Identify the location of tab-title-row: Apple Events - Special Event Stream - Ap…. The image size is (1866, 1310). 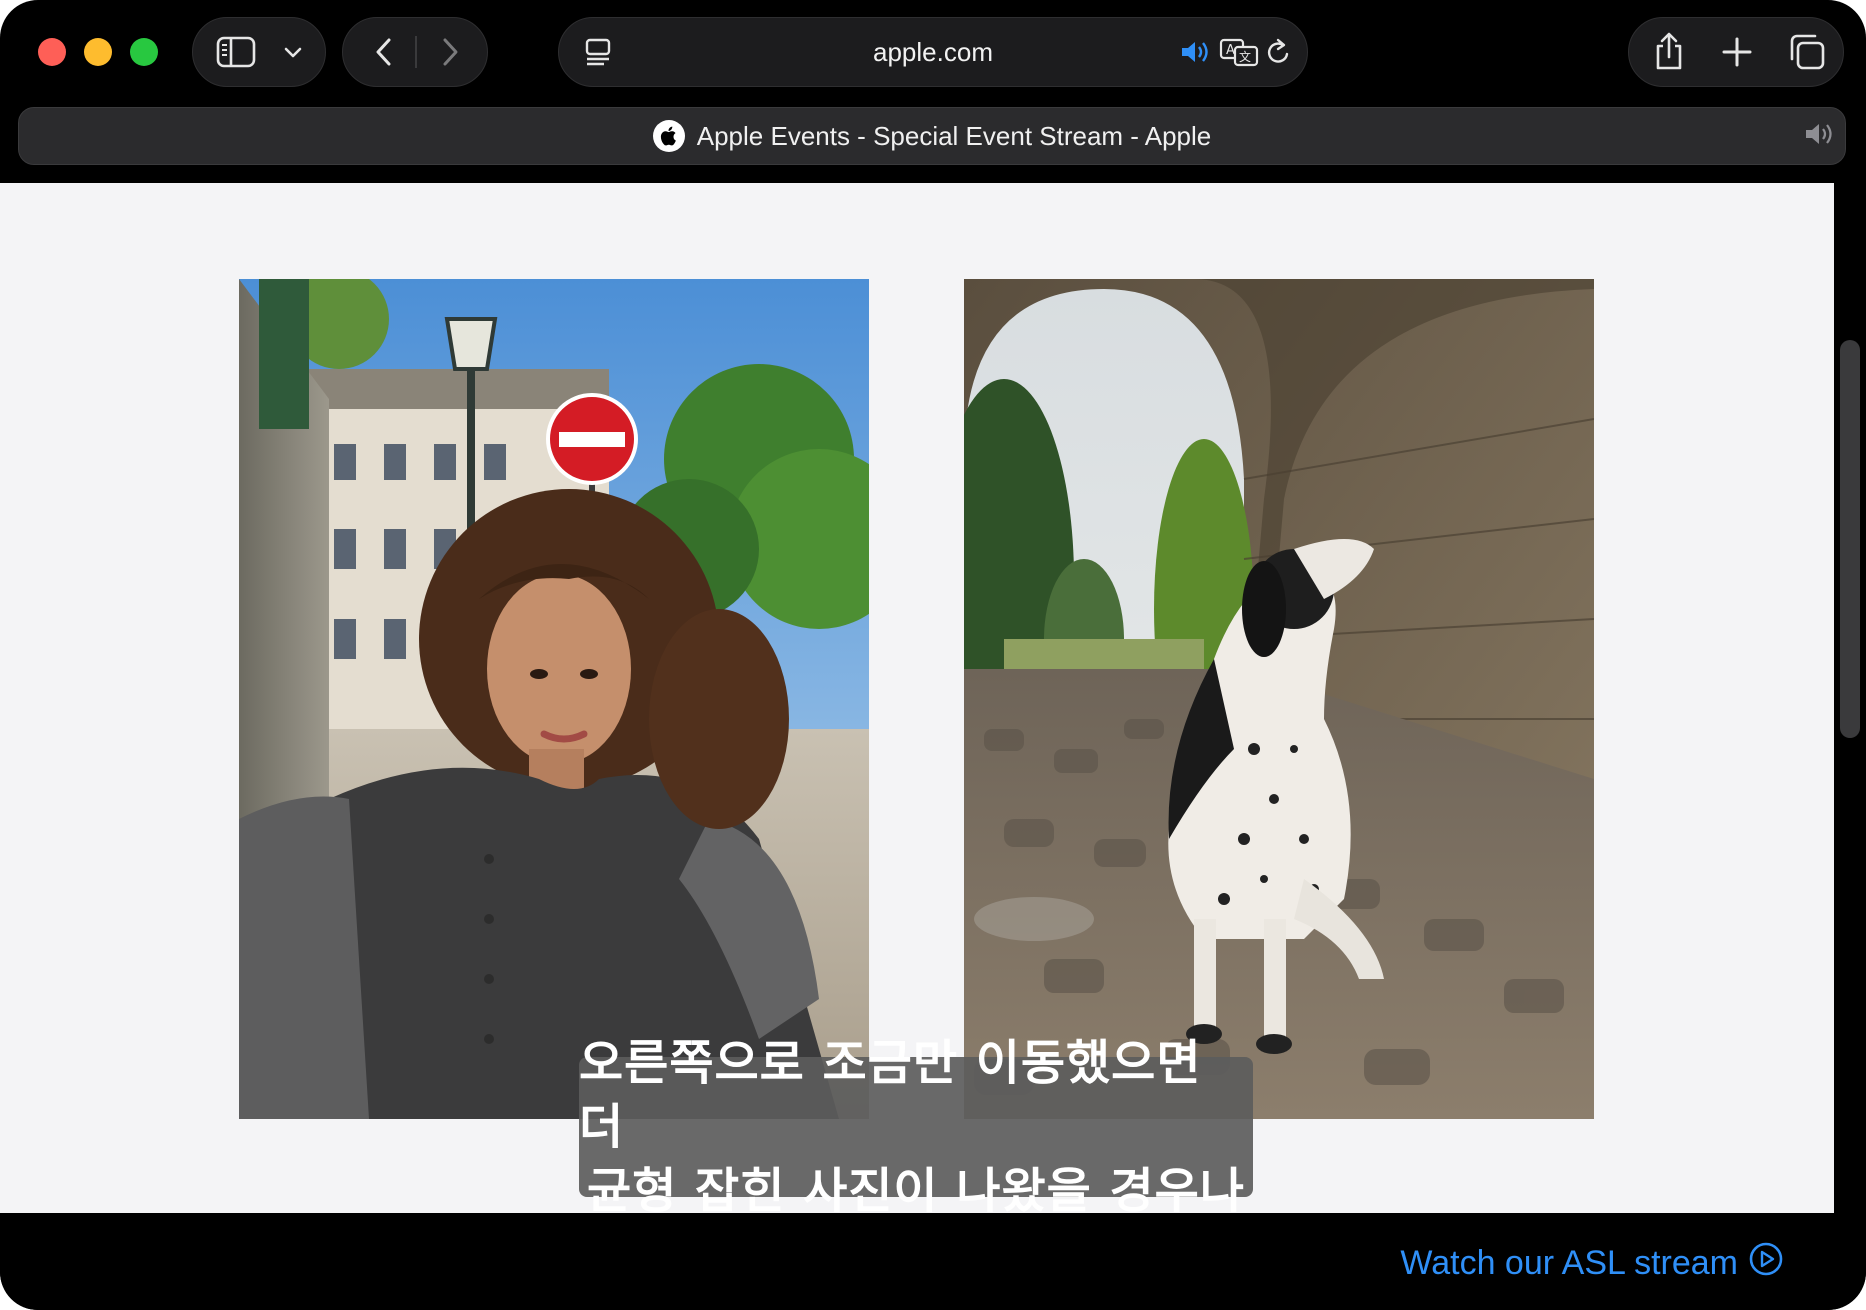
(932, 136).